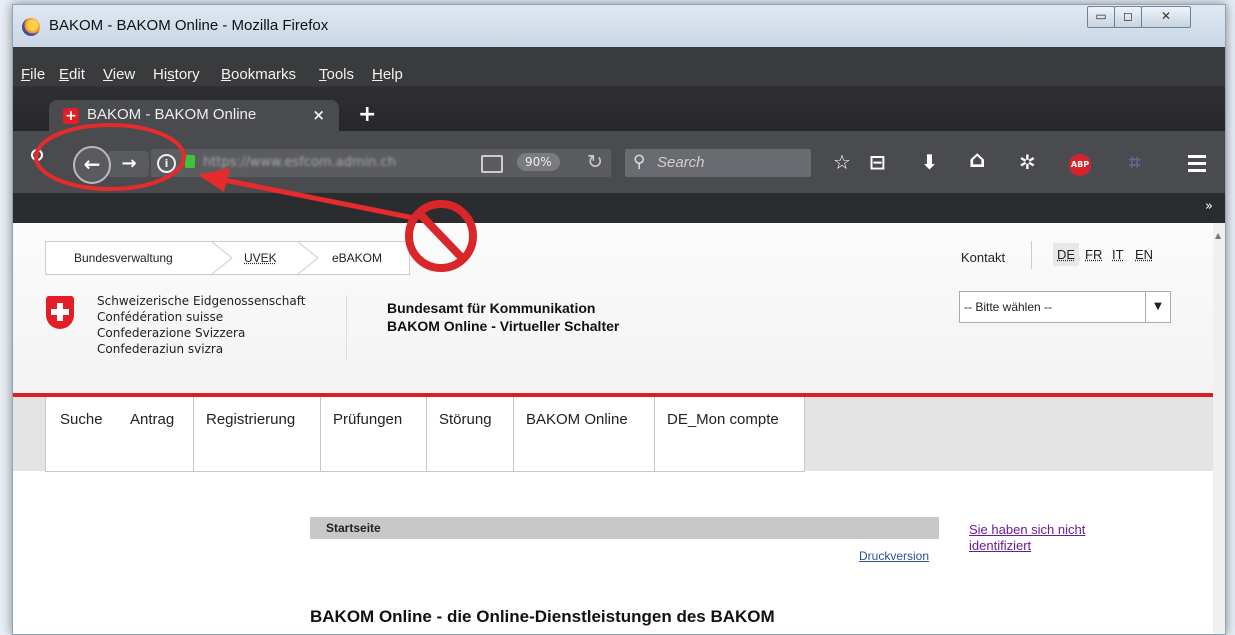  I want to click on nav-pruefungen: Prüfungen, so click(374, 434).